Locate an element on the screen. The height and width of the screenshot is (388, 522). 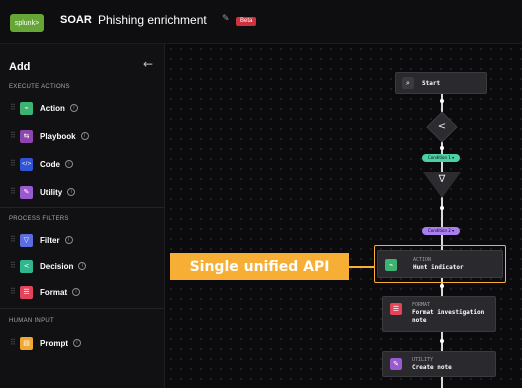
playbook-icon: ⇆ is located at coordinates (26, 136).